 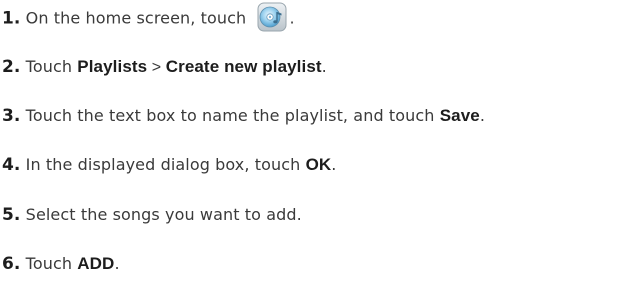 I want to click on create-new-playlist-label: Create new playlist, so click(x=243, y=66).